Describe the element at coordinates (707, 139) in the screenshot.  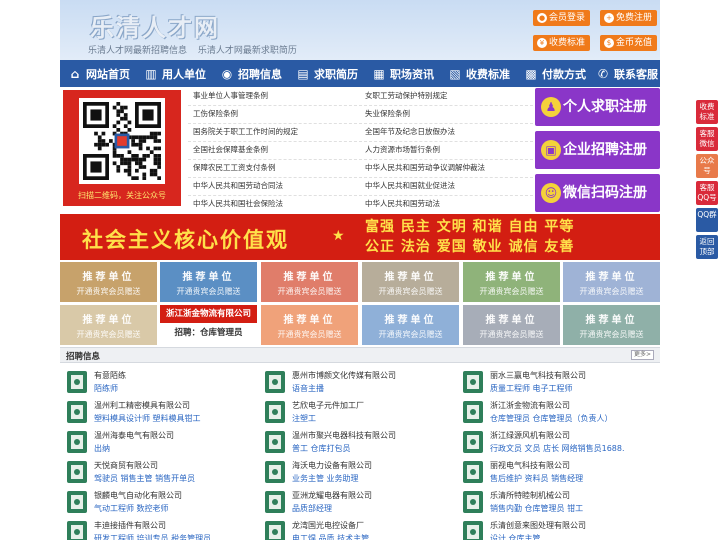
I see `float-button-1: 客服微信` at that location.